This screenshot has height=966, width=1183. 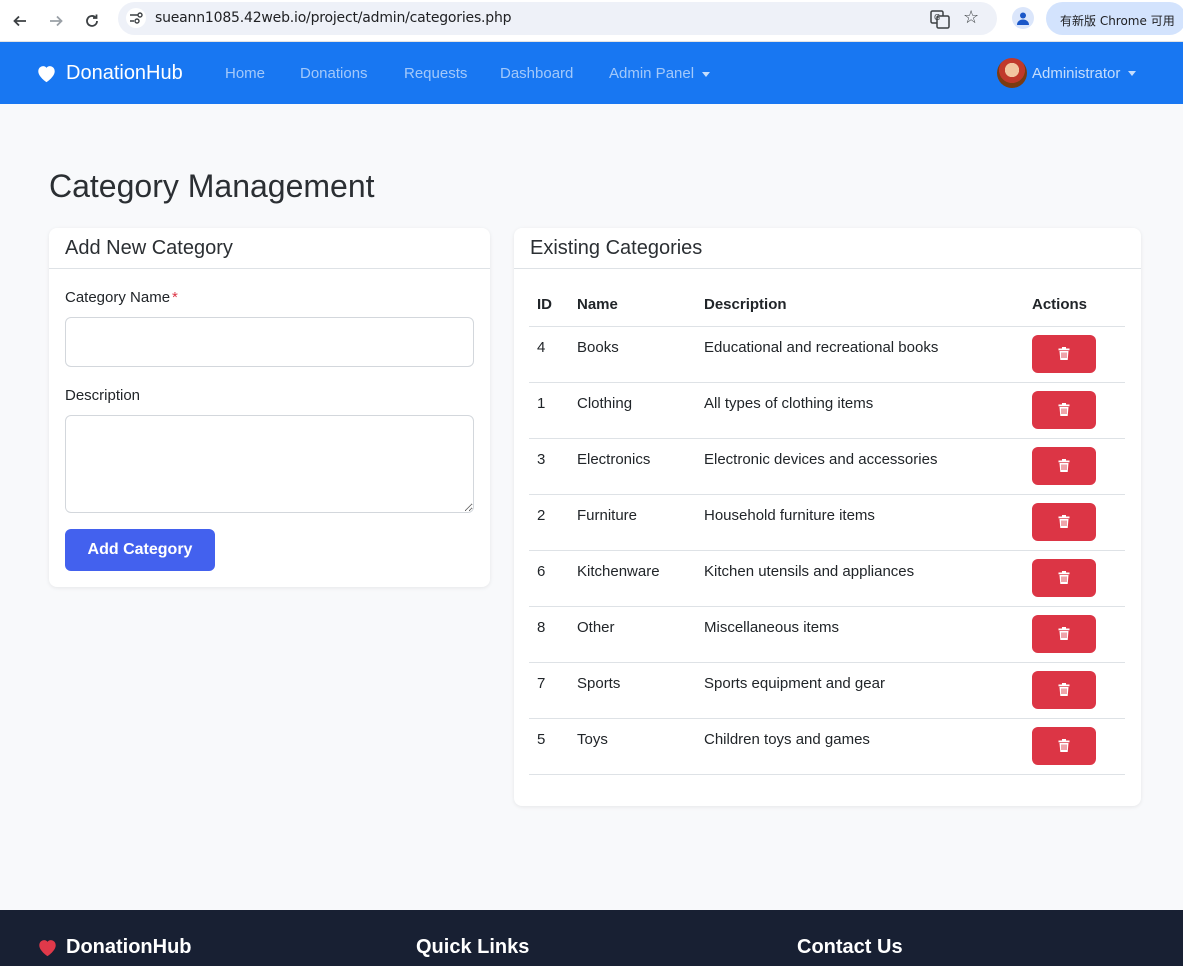 What do you see at coordinates (549, 634) in the screenshot?
I see `cell-id: 8` at bounding box center [549, 634].